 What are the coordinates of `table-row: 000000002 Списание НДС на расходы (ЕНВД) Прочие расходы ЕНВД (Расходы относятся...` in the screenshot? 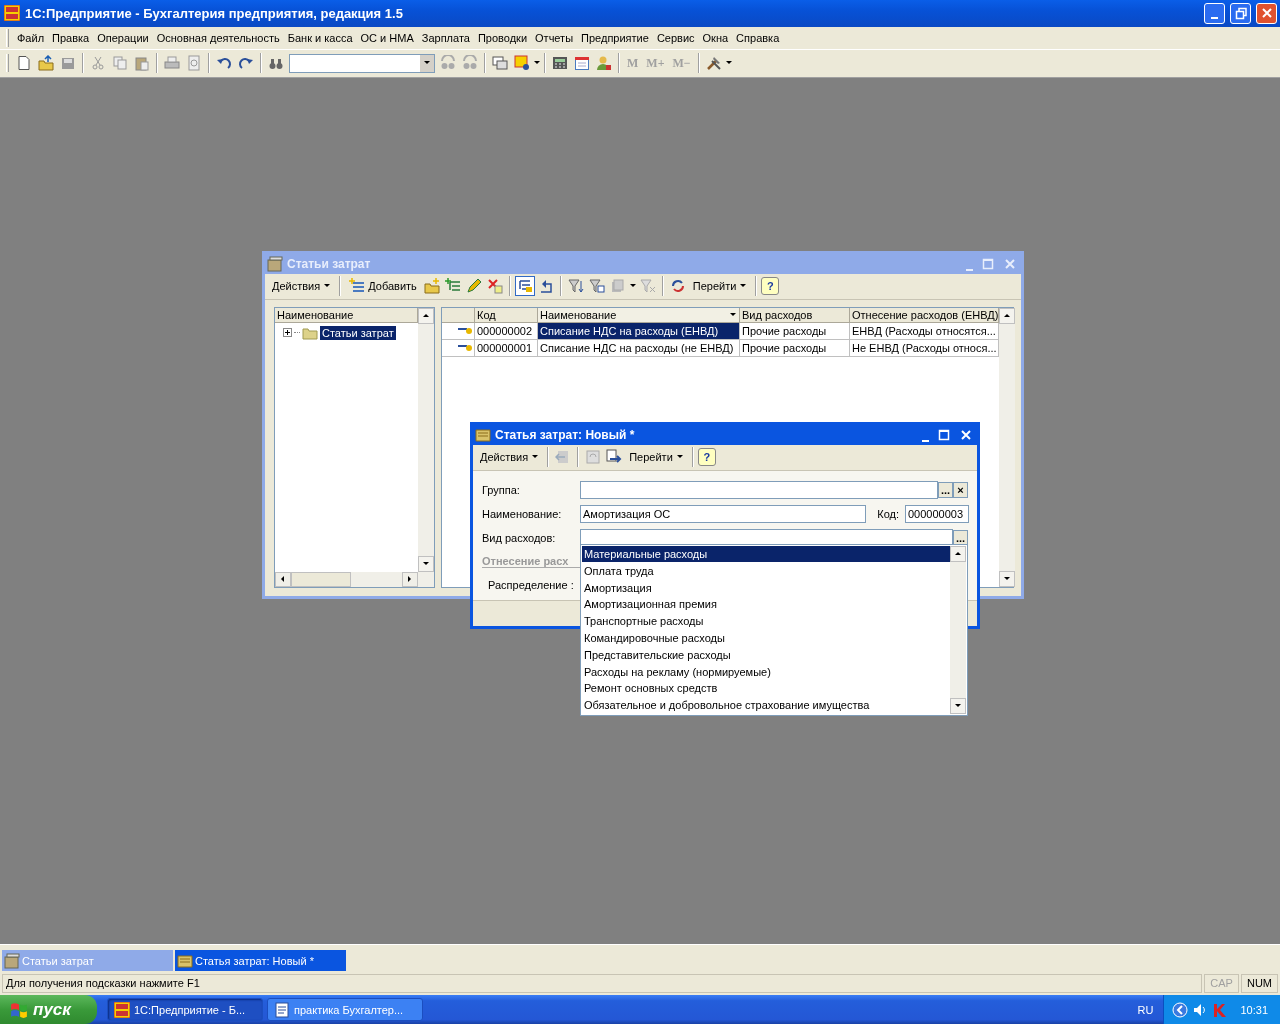 It's located at (720, 331).